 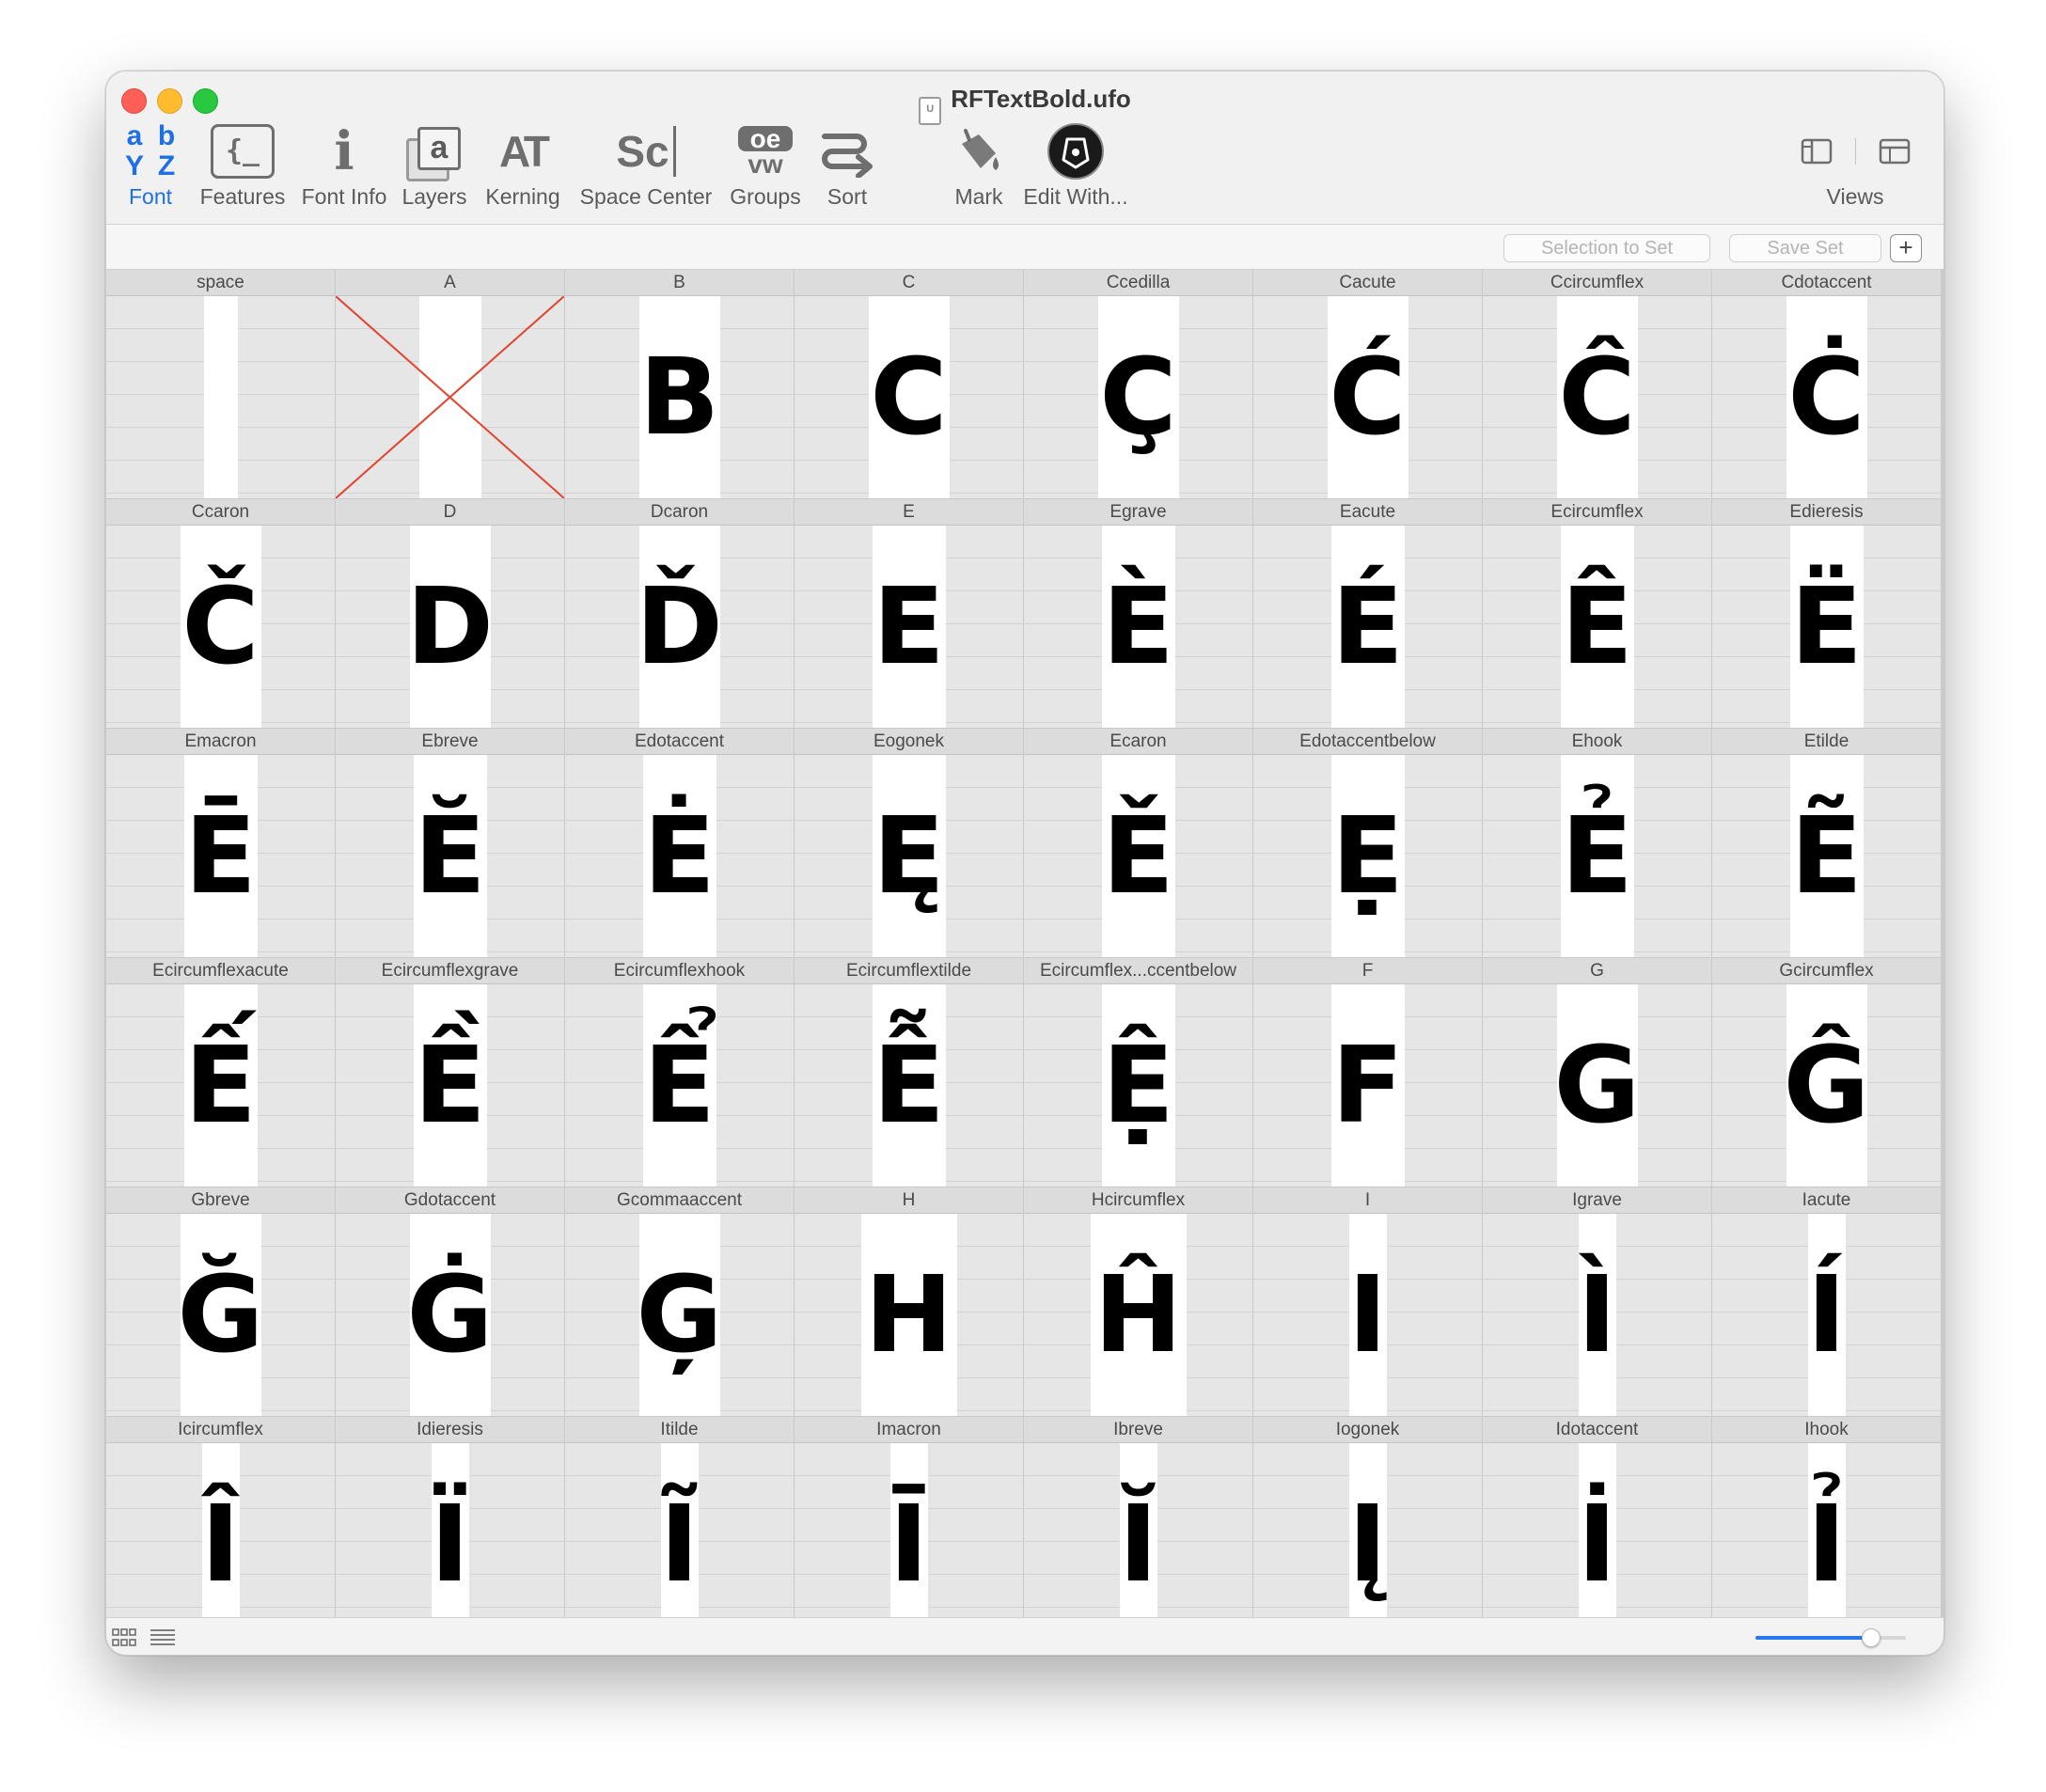 What do you see at coordinates (150, 196) in the screenshot?
I see `toolbar-font-label: Font` at bounding box center [150, 196].